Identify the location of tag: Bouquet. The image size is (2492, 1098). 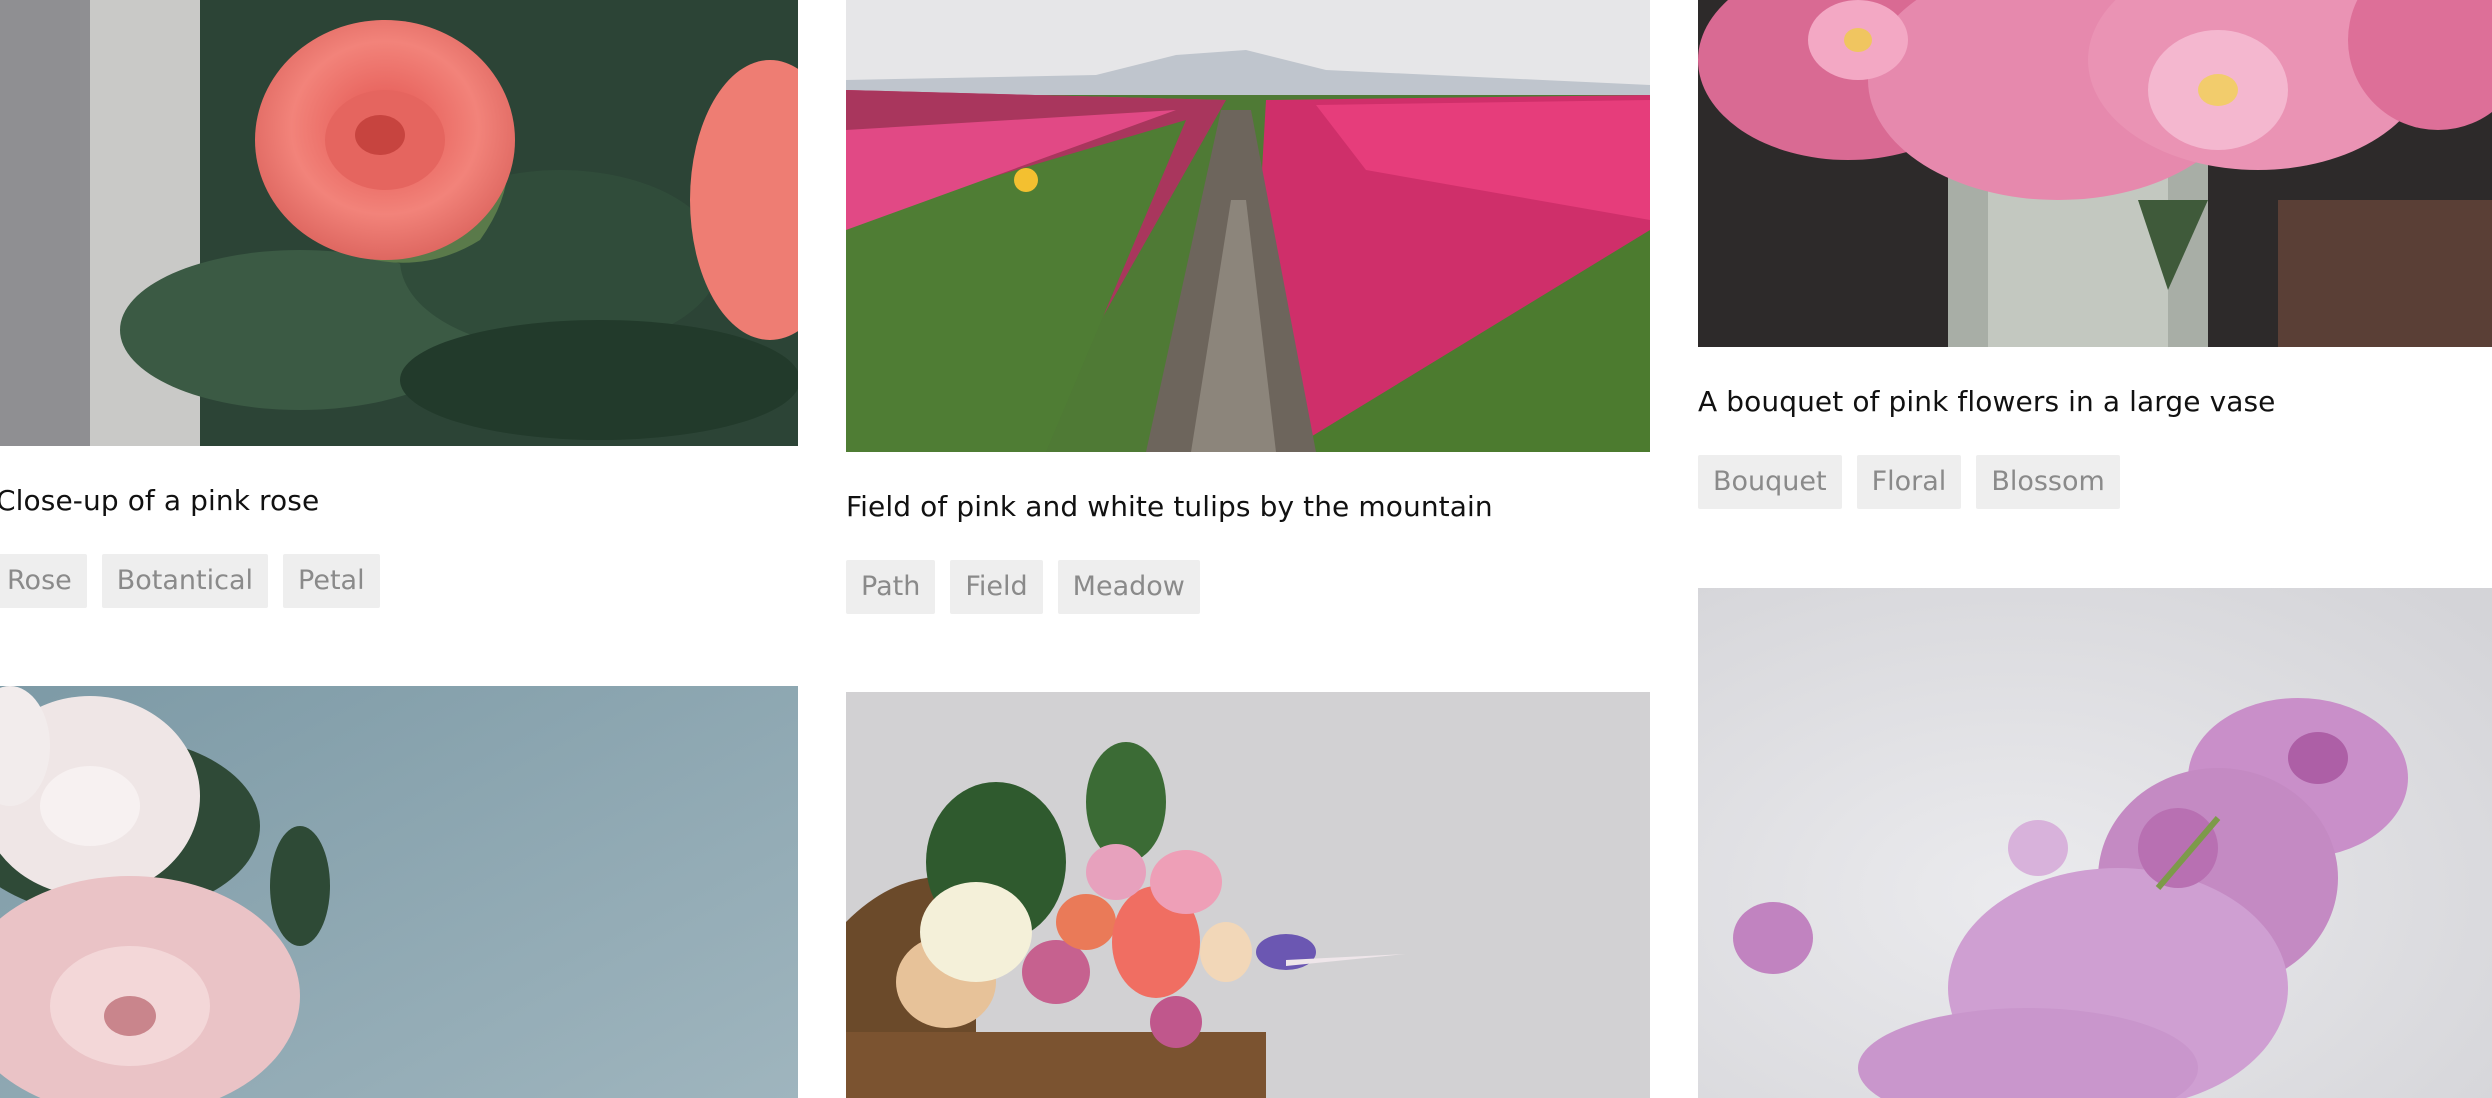
(1770, 482).